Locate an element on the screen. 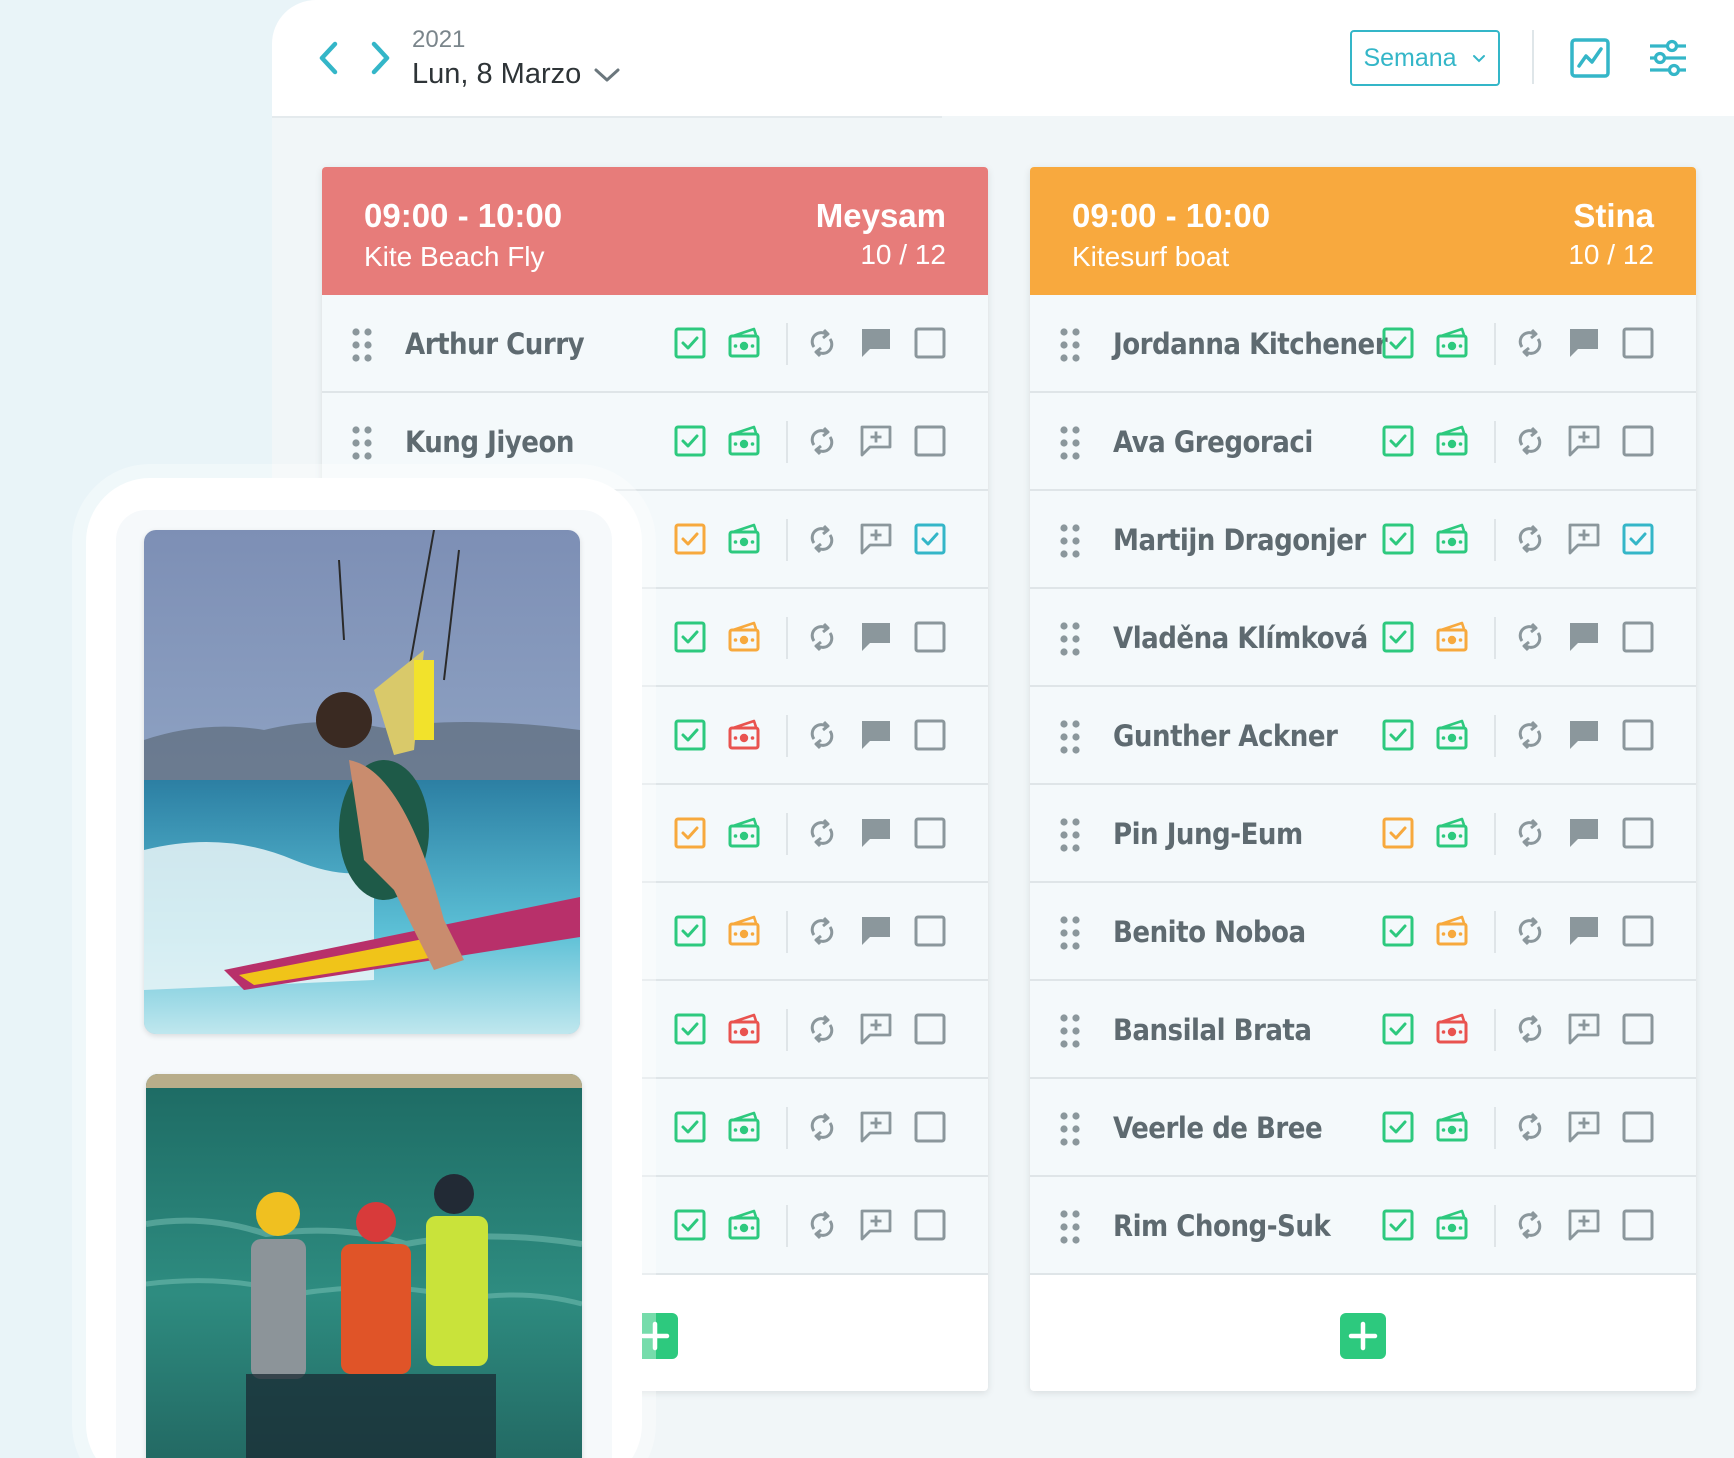 This screenshot has height=1458, width=1734. date-picker: Lun, 8 Marzo is located at coordinates (516, 74).